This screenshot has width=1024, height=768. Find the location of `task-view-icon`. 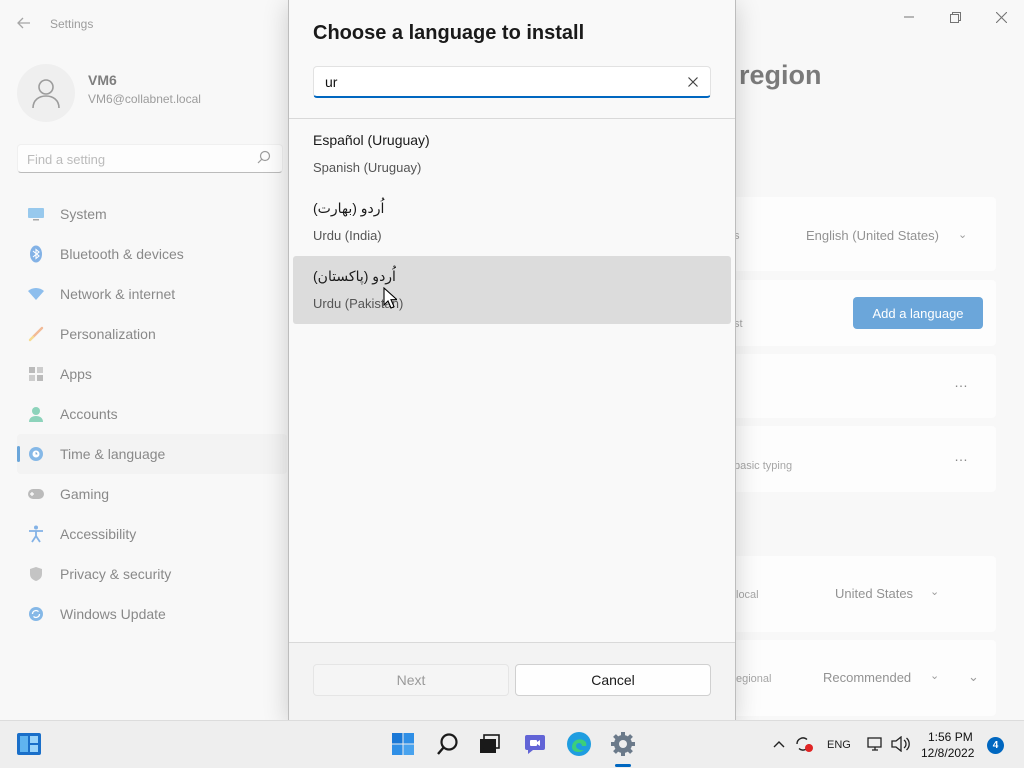

task-view-icon is located at coordinates (489, 744).